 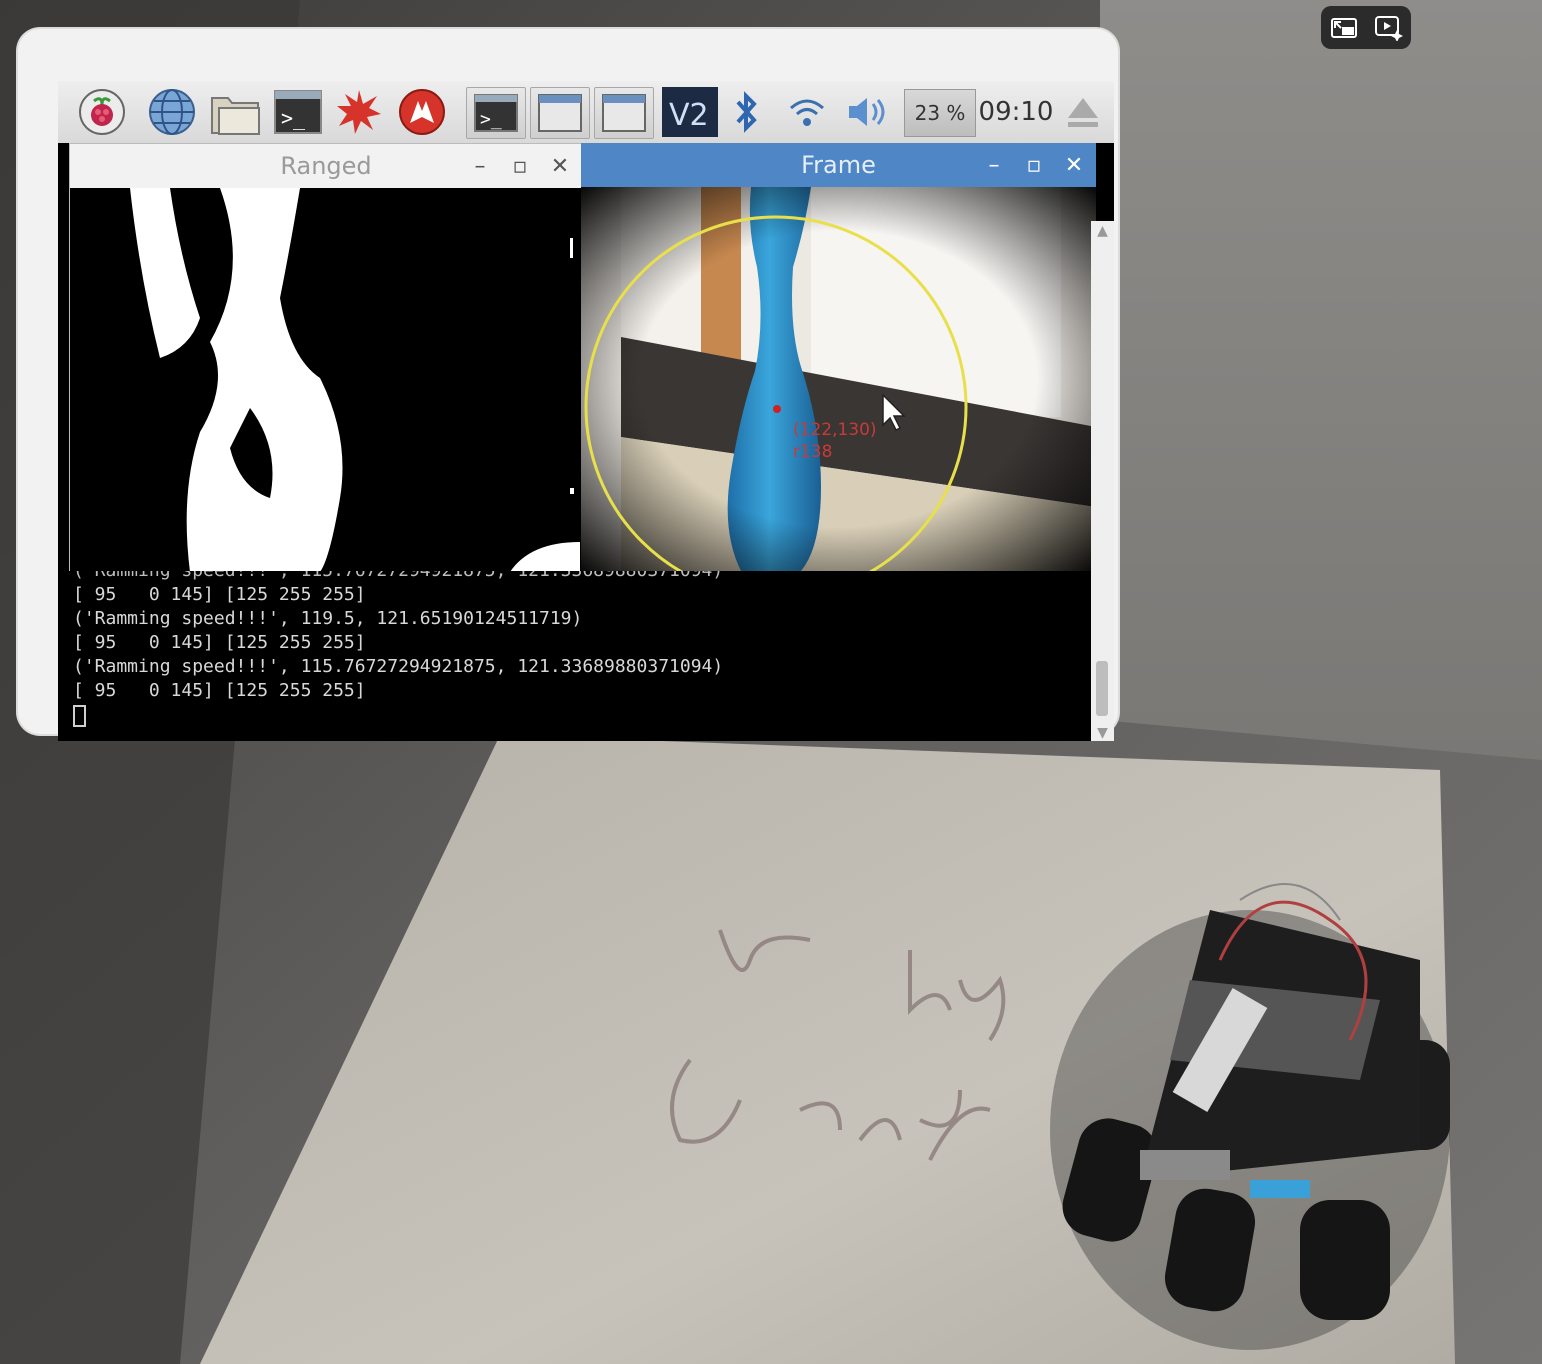 I want to click on raspberry-menu-icon, so click(x=102, y=112).